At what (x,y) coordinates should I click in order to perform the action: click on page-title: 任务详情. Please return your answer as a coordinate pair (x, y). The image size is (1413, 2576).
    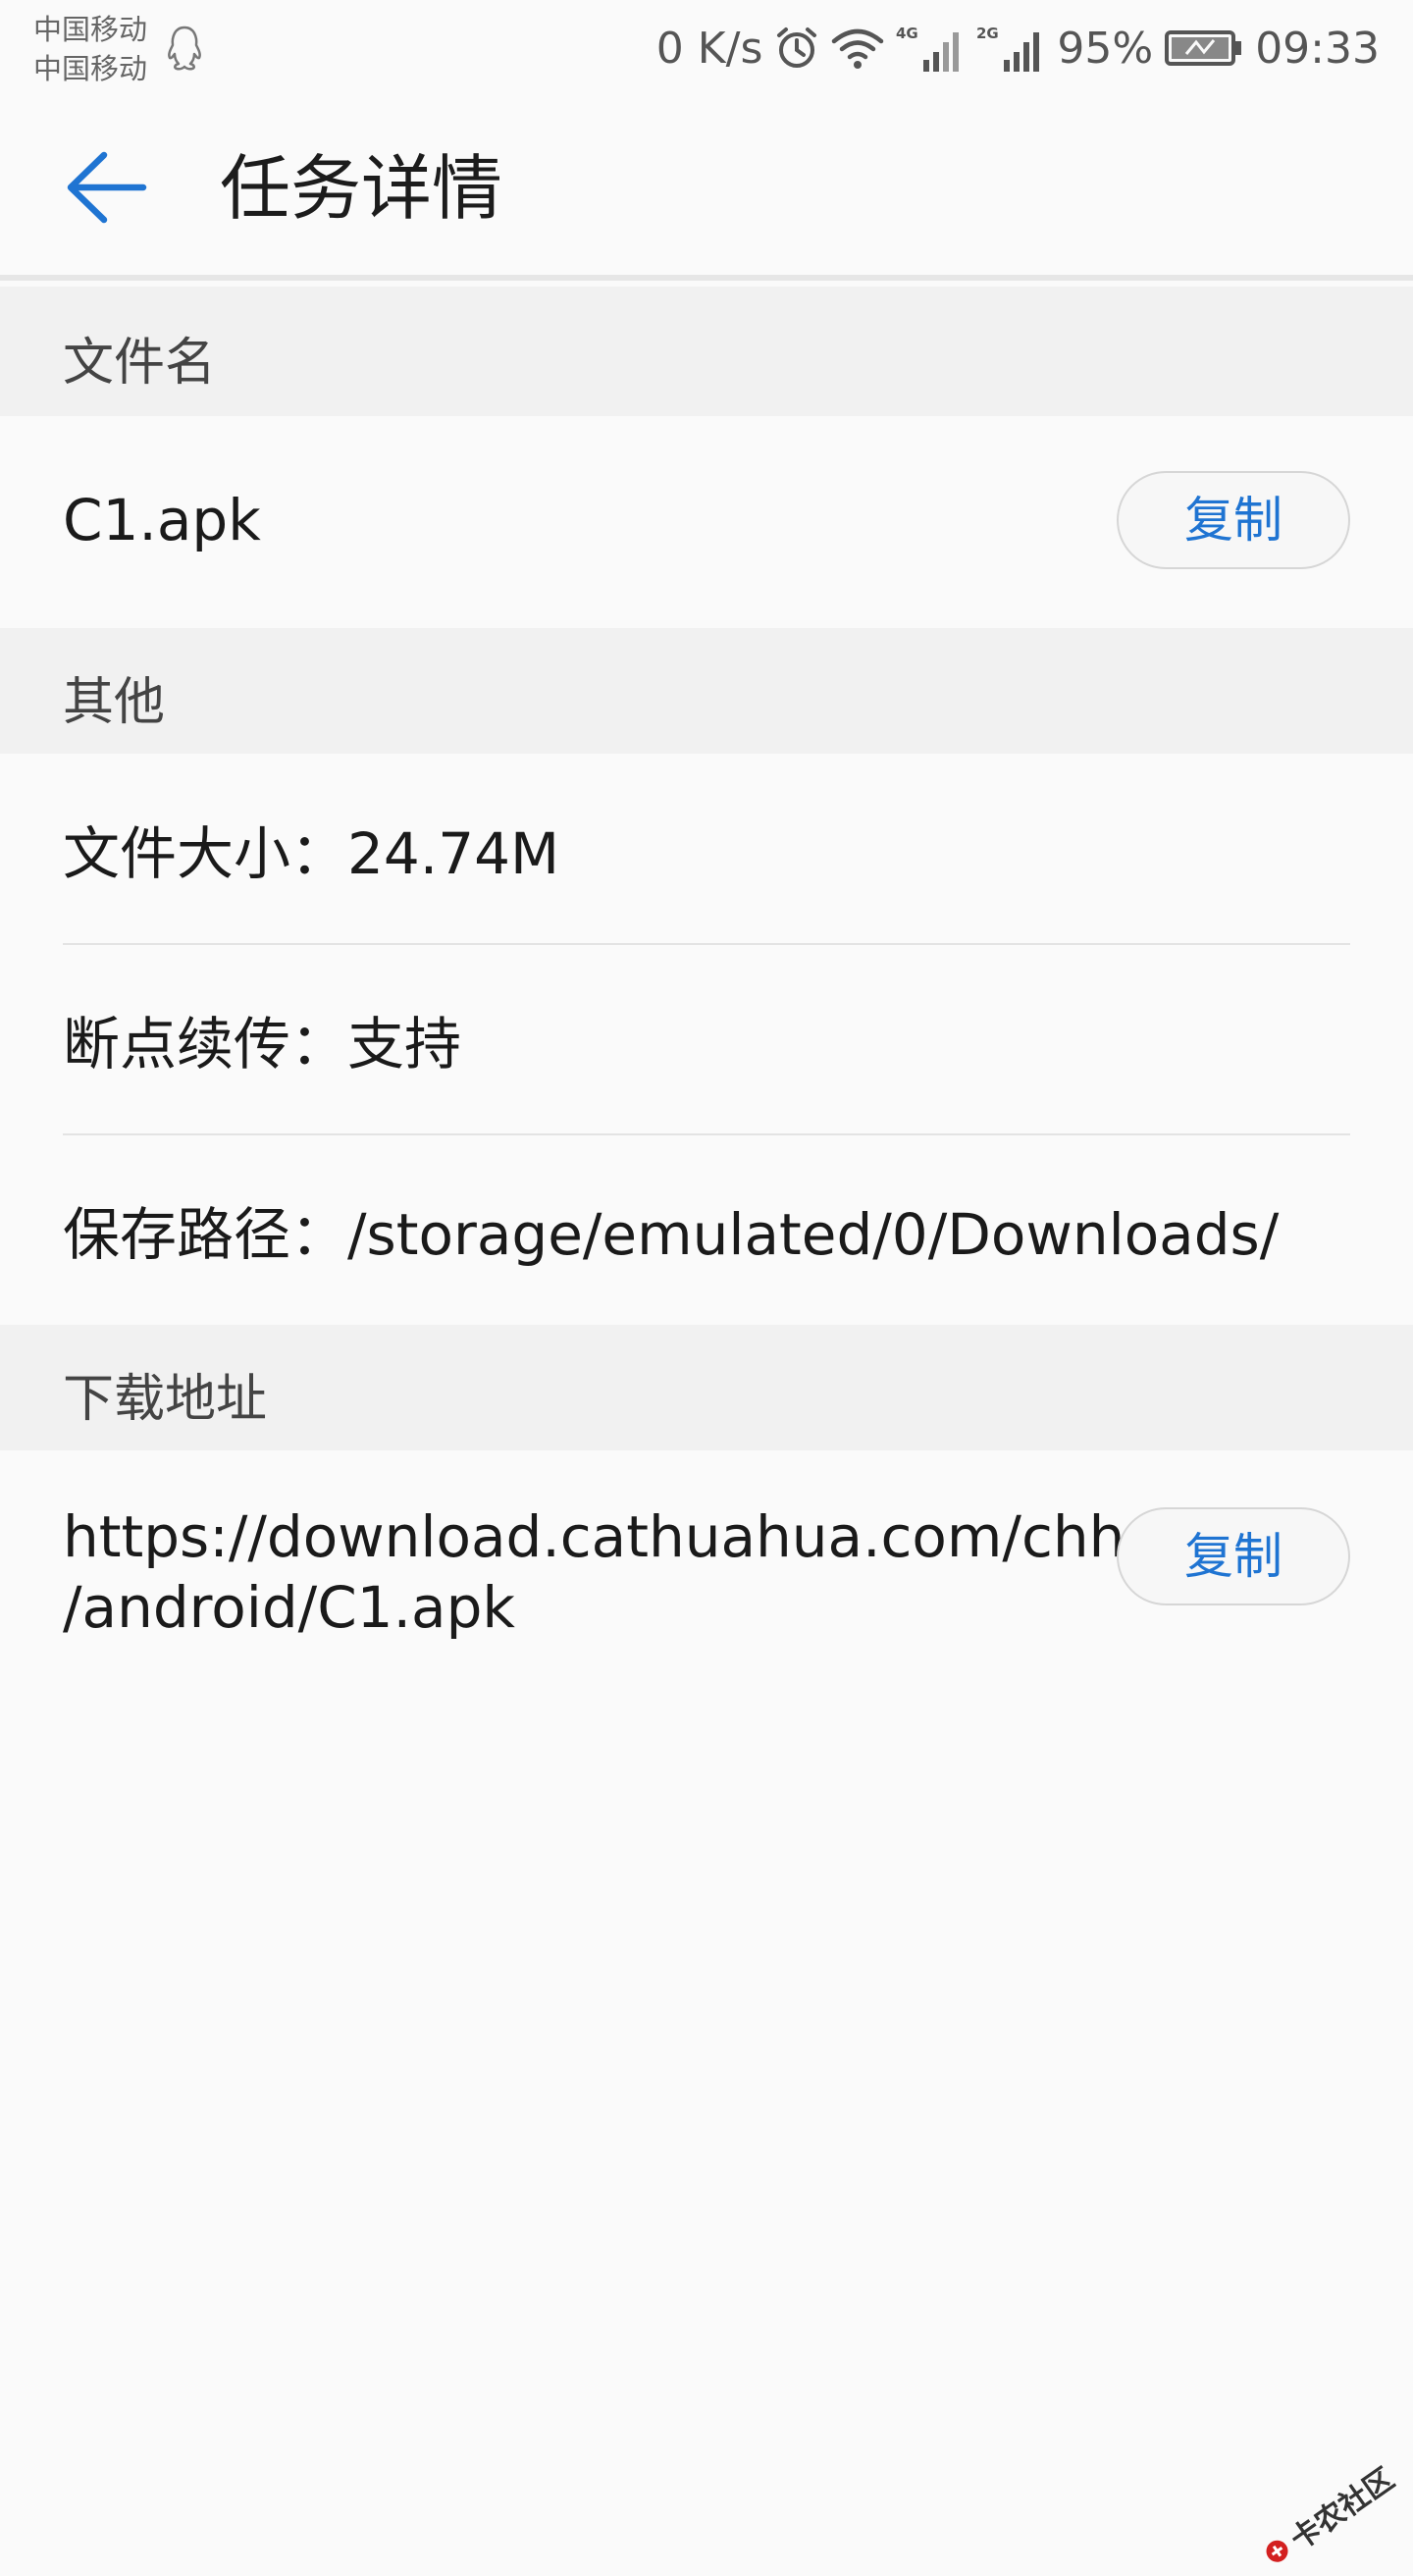
    Looking at the image, I should click on (361, 188).